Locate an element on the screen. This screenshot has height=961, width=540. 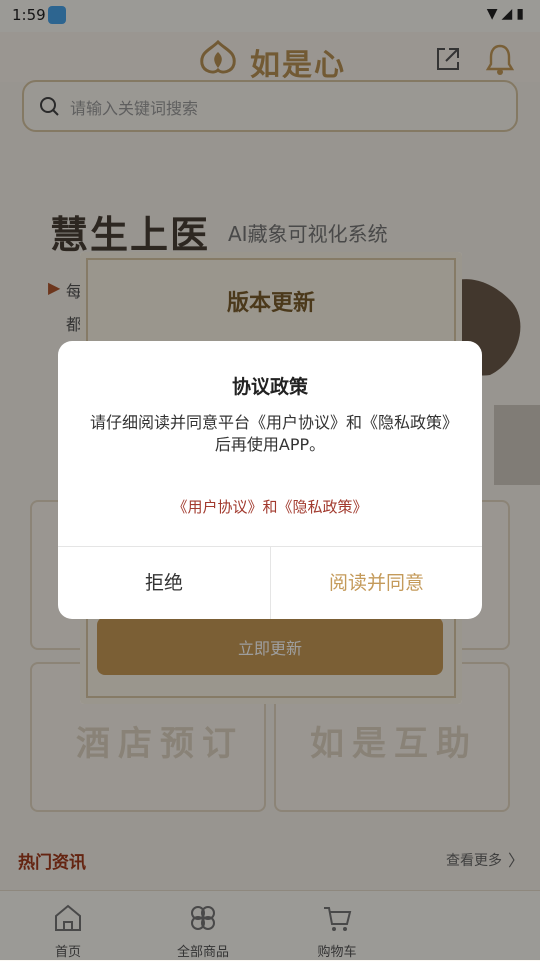
accept-button: 阅读并同意 is located at coordinates (376, 583).